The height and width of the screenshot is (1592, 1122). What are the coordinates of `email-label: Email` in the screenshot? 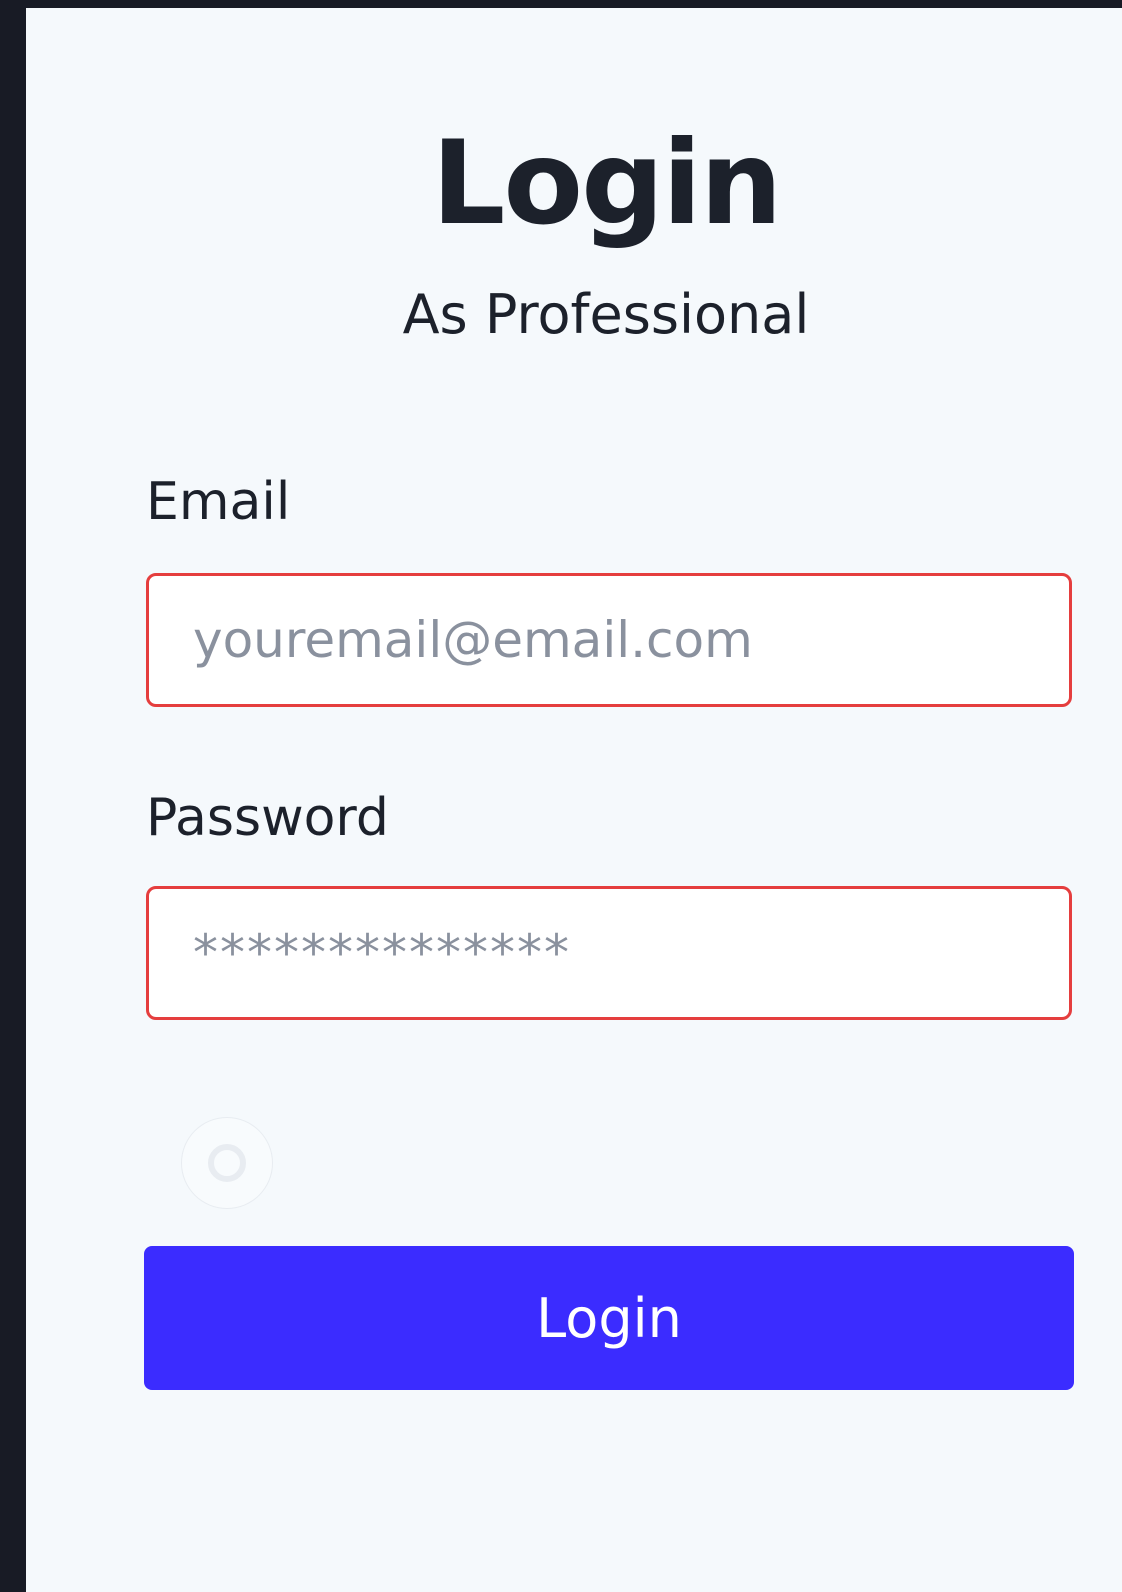 It's located at (218, 502).